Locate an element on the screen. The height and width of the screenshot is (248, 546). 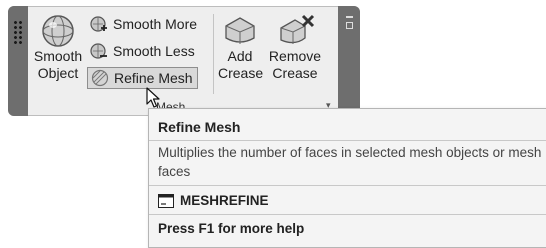
tooltip-command: MESHREFINE is located at coordinates (213, 200).